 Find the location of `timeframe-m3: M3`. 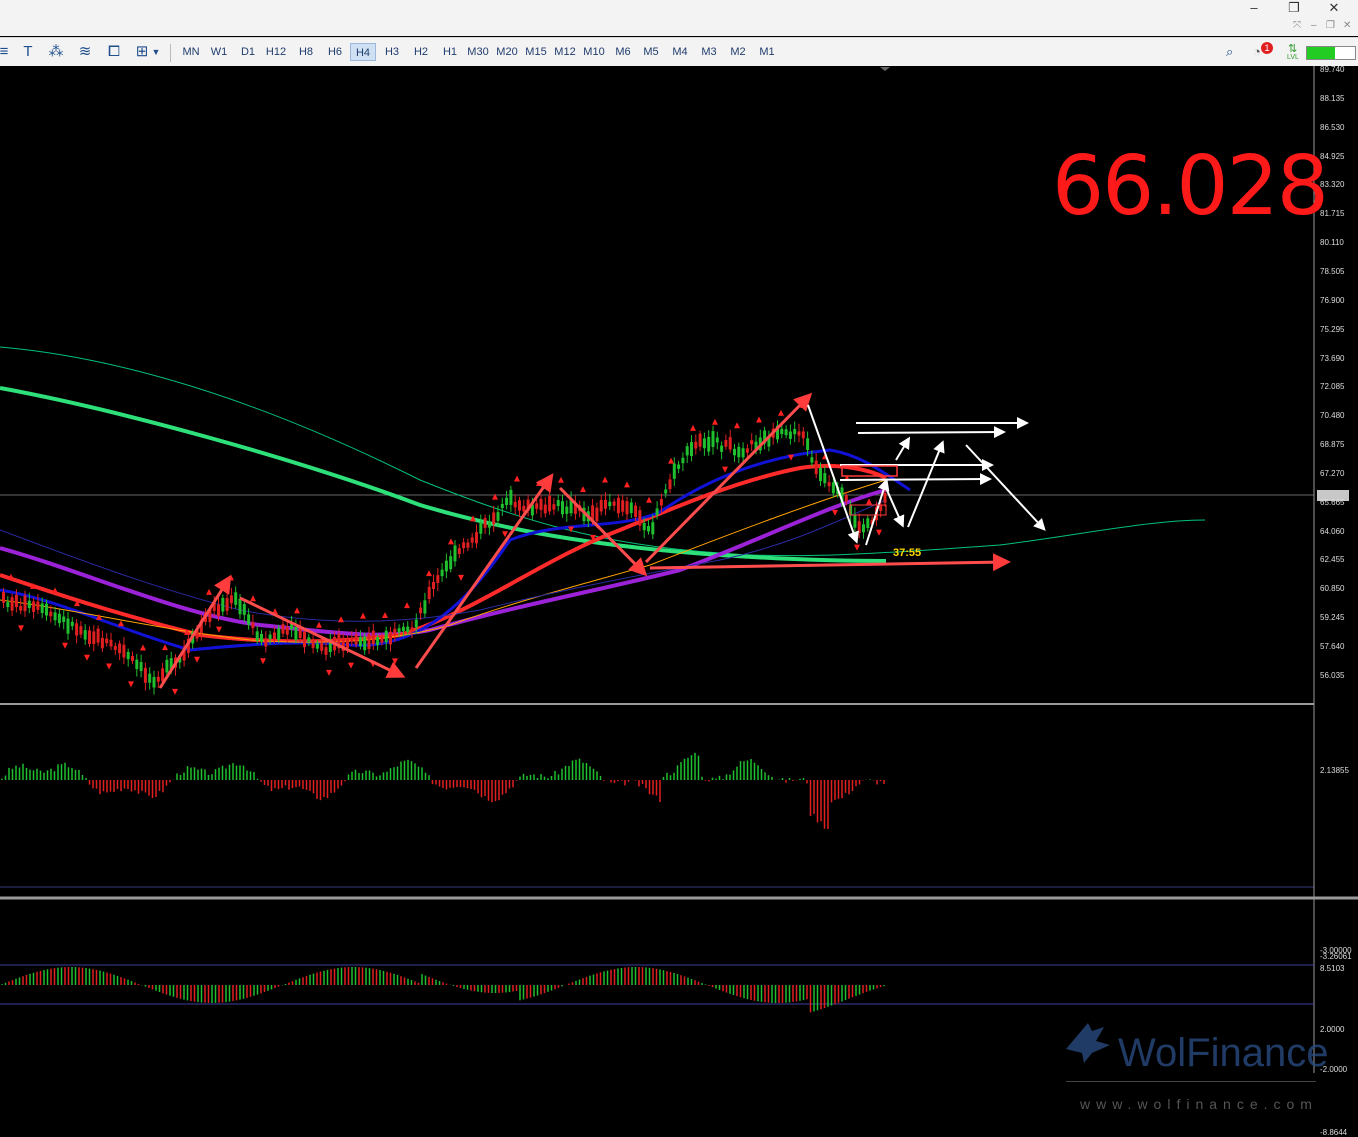

timeframe-m3: M3 is located at coordinates (709, 52).